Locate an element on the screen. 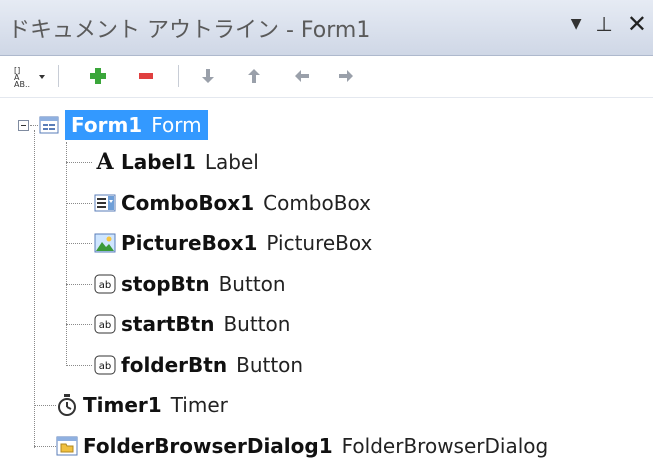 The image size is (653, 461). title-controls: ▼ ⊥ ✕ is located at coordinates (609, 24).